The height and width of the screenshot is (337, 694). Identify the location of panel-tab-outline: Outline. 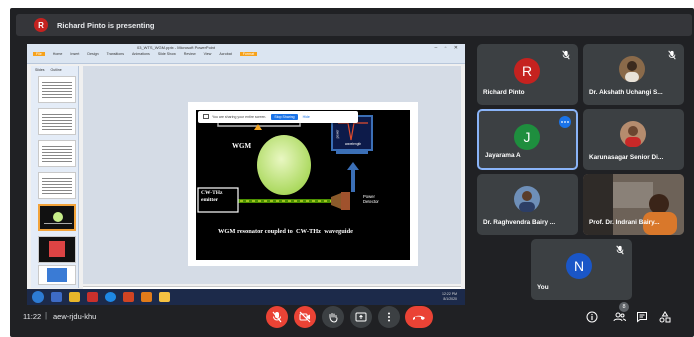
(56, 70).